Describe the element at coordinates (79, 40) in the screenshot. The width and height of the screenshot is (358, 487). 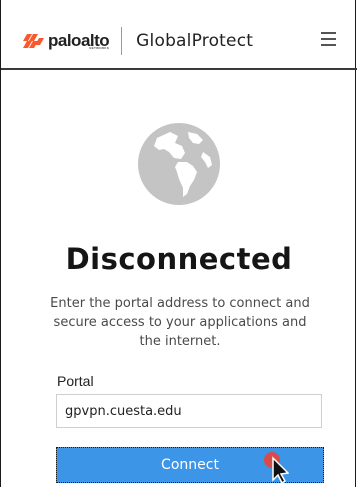
I see `brand-name: paloalto NETWORKS` at that location.